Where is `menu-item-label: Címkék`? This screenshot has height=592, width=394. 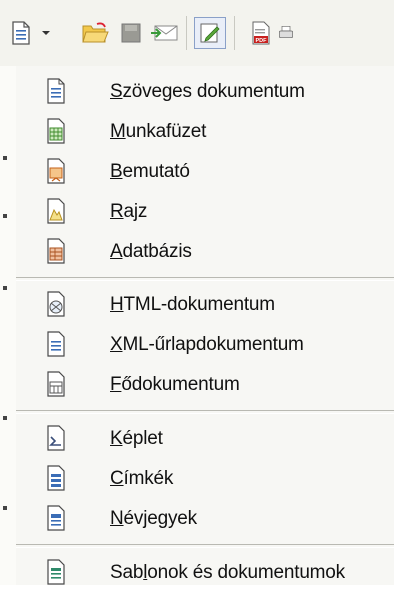 menu-item-label: Címkék is located at coordinates (142, 478).